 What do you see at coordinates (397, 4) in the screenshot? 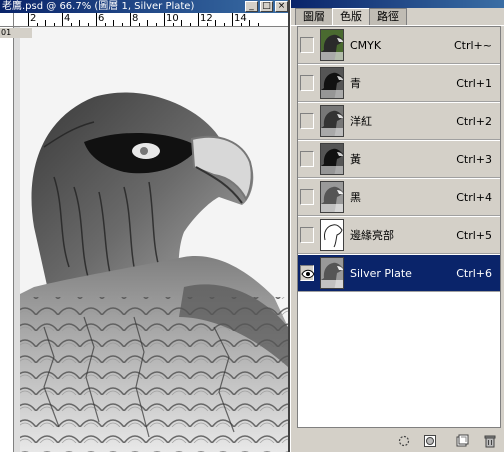
I see `panel-titlebar` at bounding box center [397, 4].